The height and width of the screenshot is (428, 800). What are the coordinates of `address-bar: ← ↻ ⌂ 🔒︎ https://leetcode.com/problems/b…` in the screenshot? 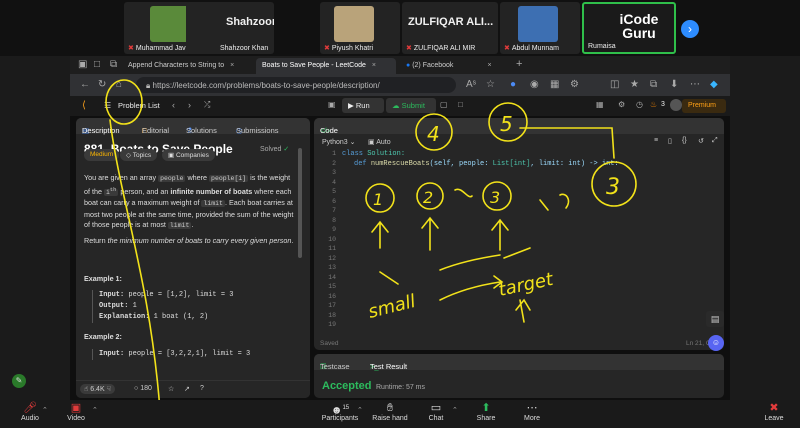 It's located at (400, 85).